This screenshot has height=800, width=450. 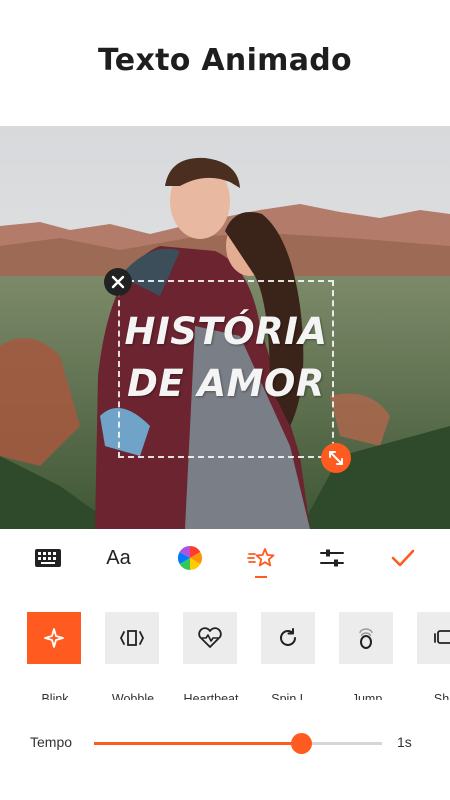 I want to click on tempo-slider, so click(x=238, y=743).